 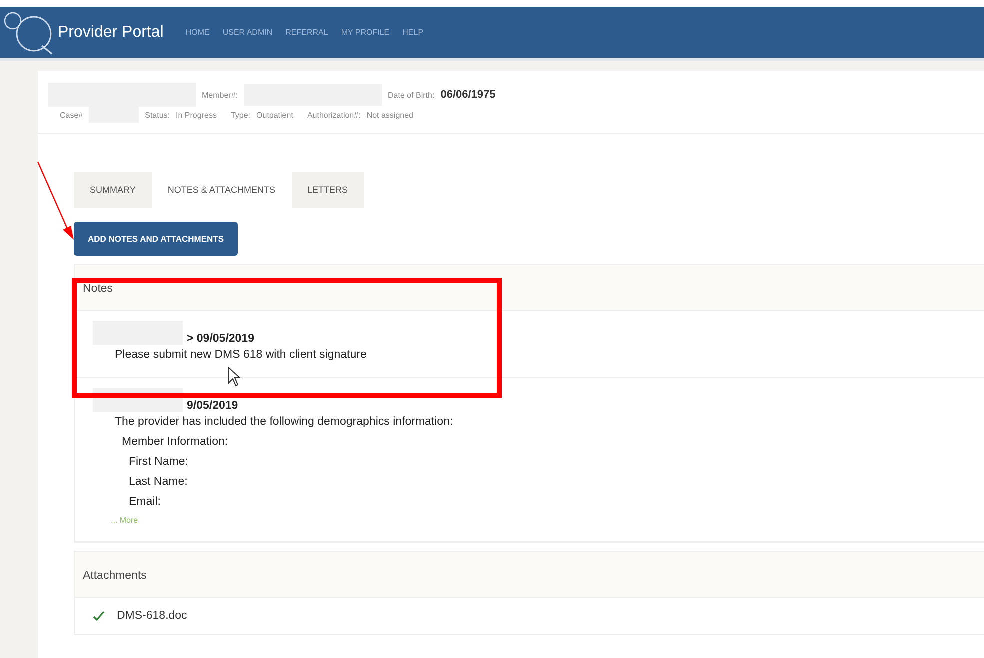 What do you see at coordinates (411, 95) in the screenshot?
I see `dob-label: Date of Birth:` at bounding box center [411, 95].